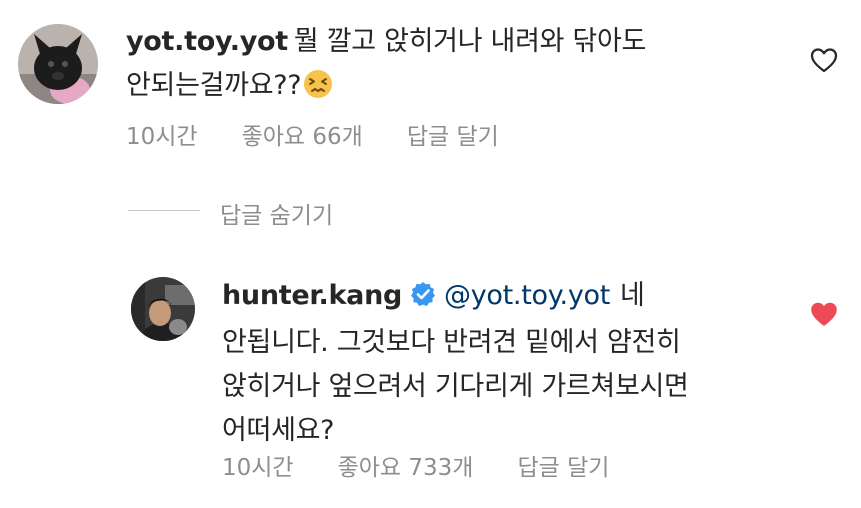 Image resolution: width=861 pixels, height=508 pixels. I want to click on comment-body-line2: 안되는걸까요??, so click(214, 85).